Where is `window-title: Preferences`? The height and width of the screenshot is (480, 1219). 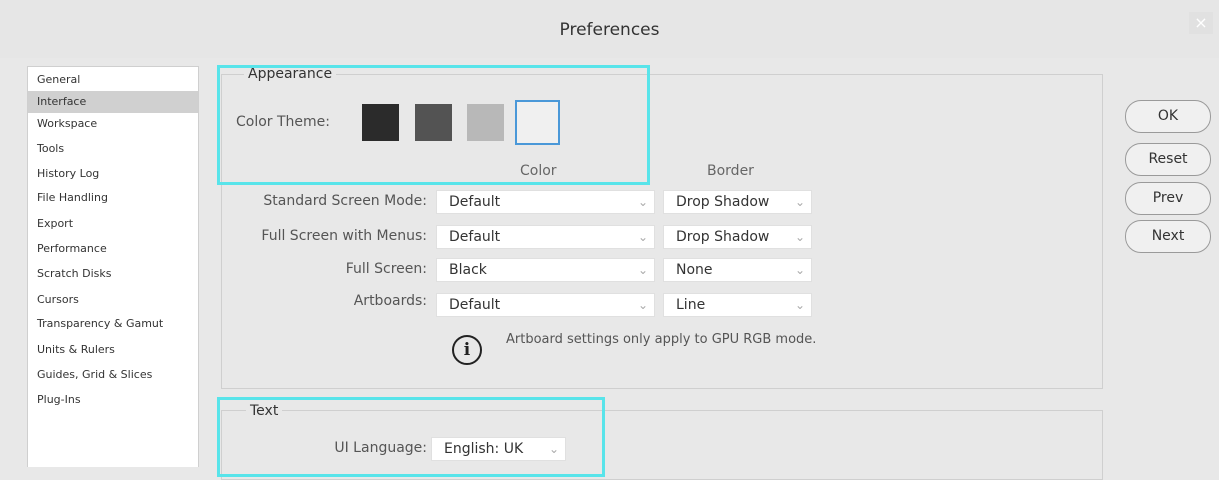 window-title: Preferences is located at coordinates (609, 30).